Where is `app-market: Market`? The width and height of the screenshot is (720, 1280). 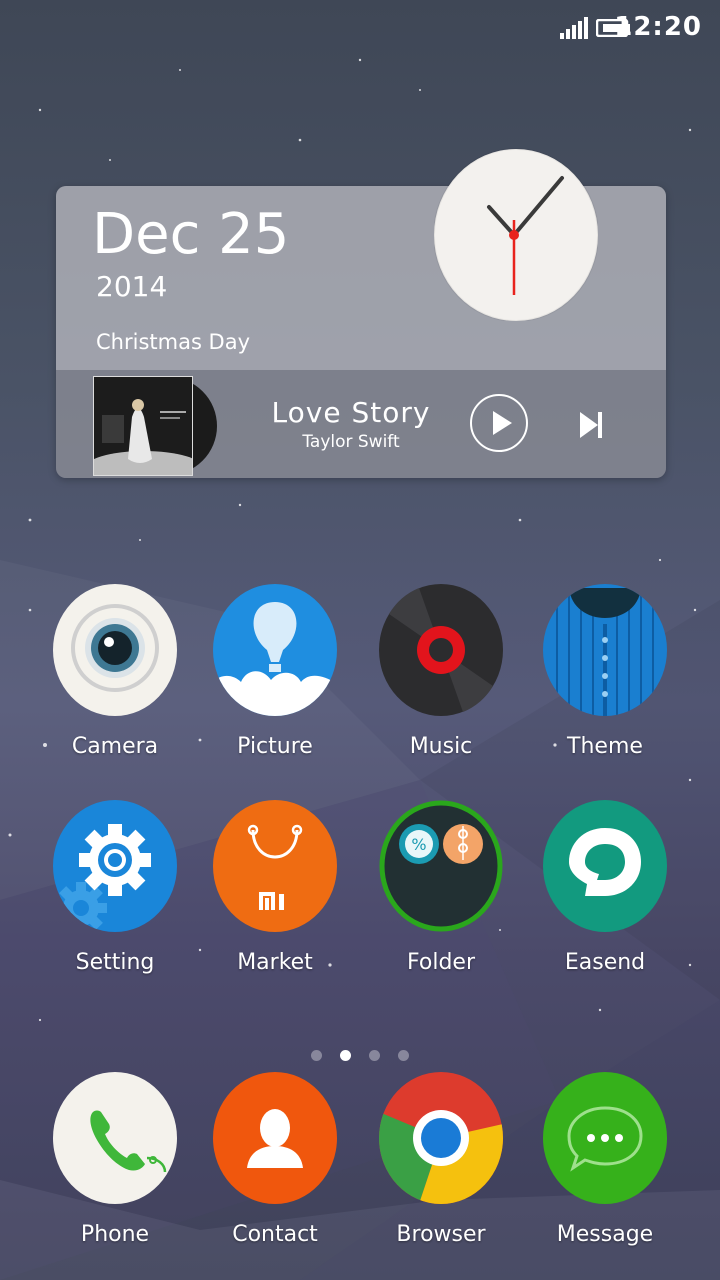 app-market: Market is located at coordinates (275, 887).